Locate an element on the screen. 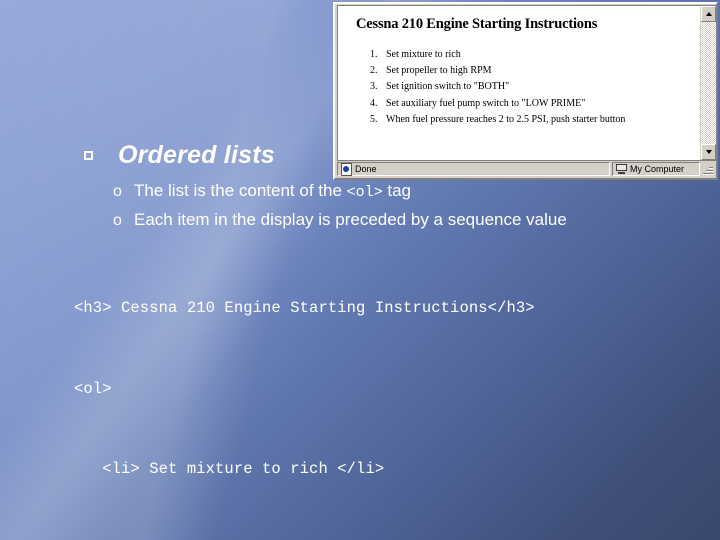 The width and height of the screenshot is (720, 540). code-line: <li> Set mixture to rich </li> is located at coordinates (229, 469).